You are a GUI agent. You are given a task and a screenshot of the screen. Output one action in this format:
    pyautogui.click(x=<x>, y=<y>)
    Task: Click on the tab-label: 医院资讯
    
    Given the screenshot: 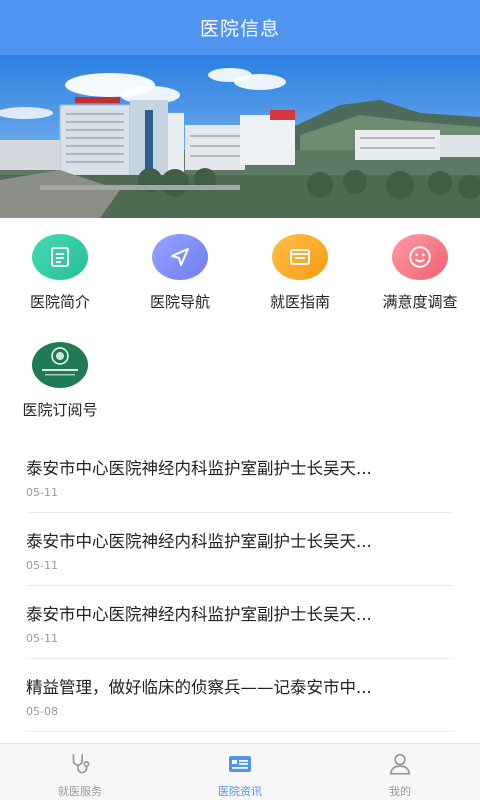 What is the action you would take?
    pyautogui.click(x=240, y=791)
    